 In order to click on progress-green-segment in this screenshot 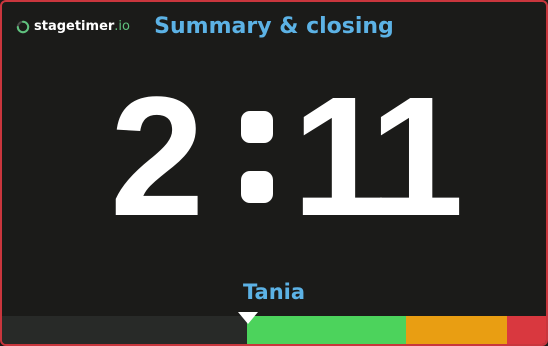, I will do `click(326, 330)`.